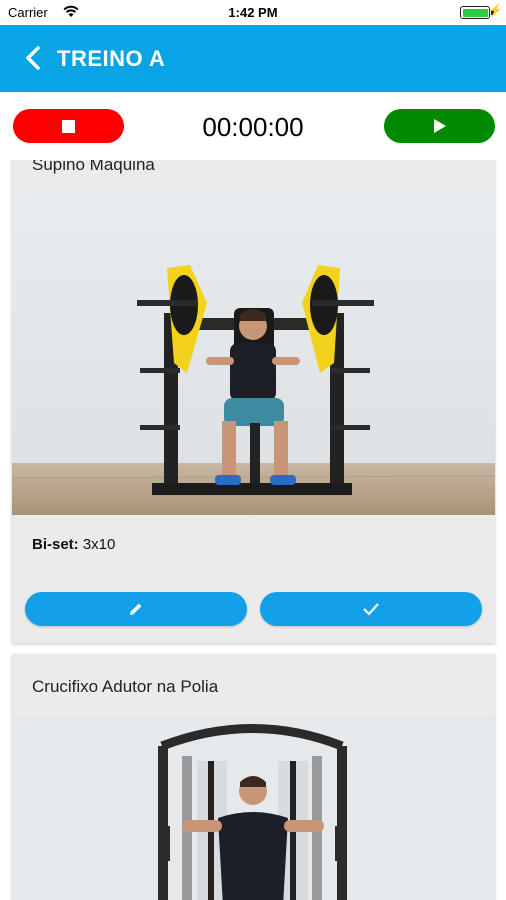 This screenshot has width=506, height=900. I want to click on play-icon, so click(439, 126).